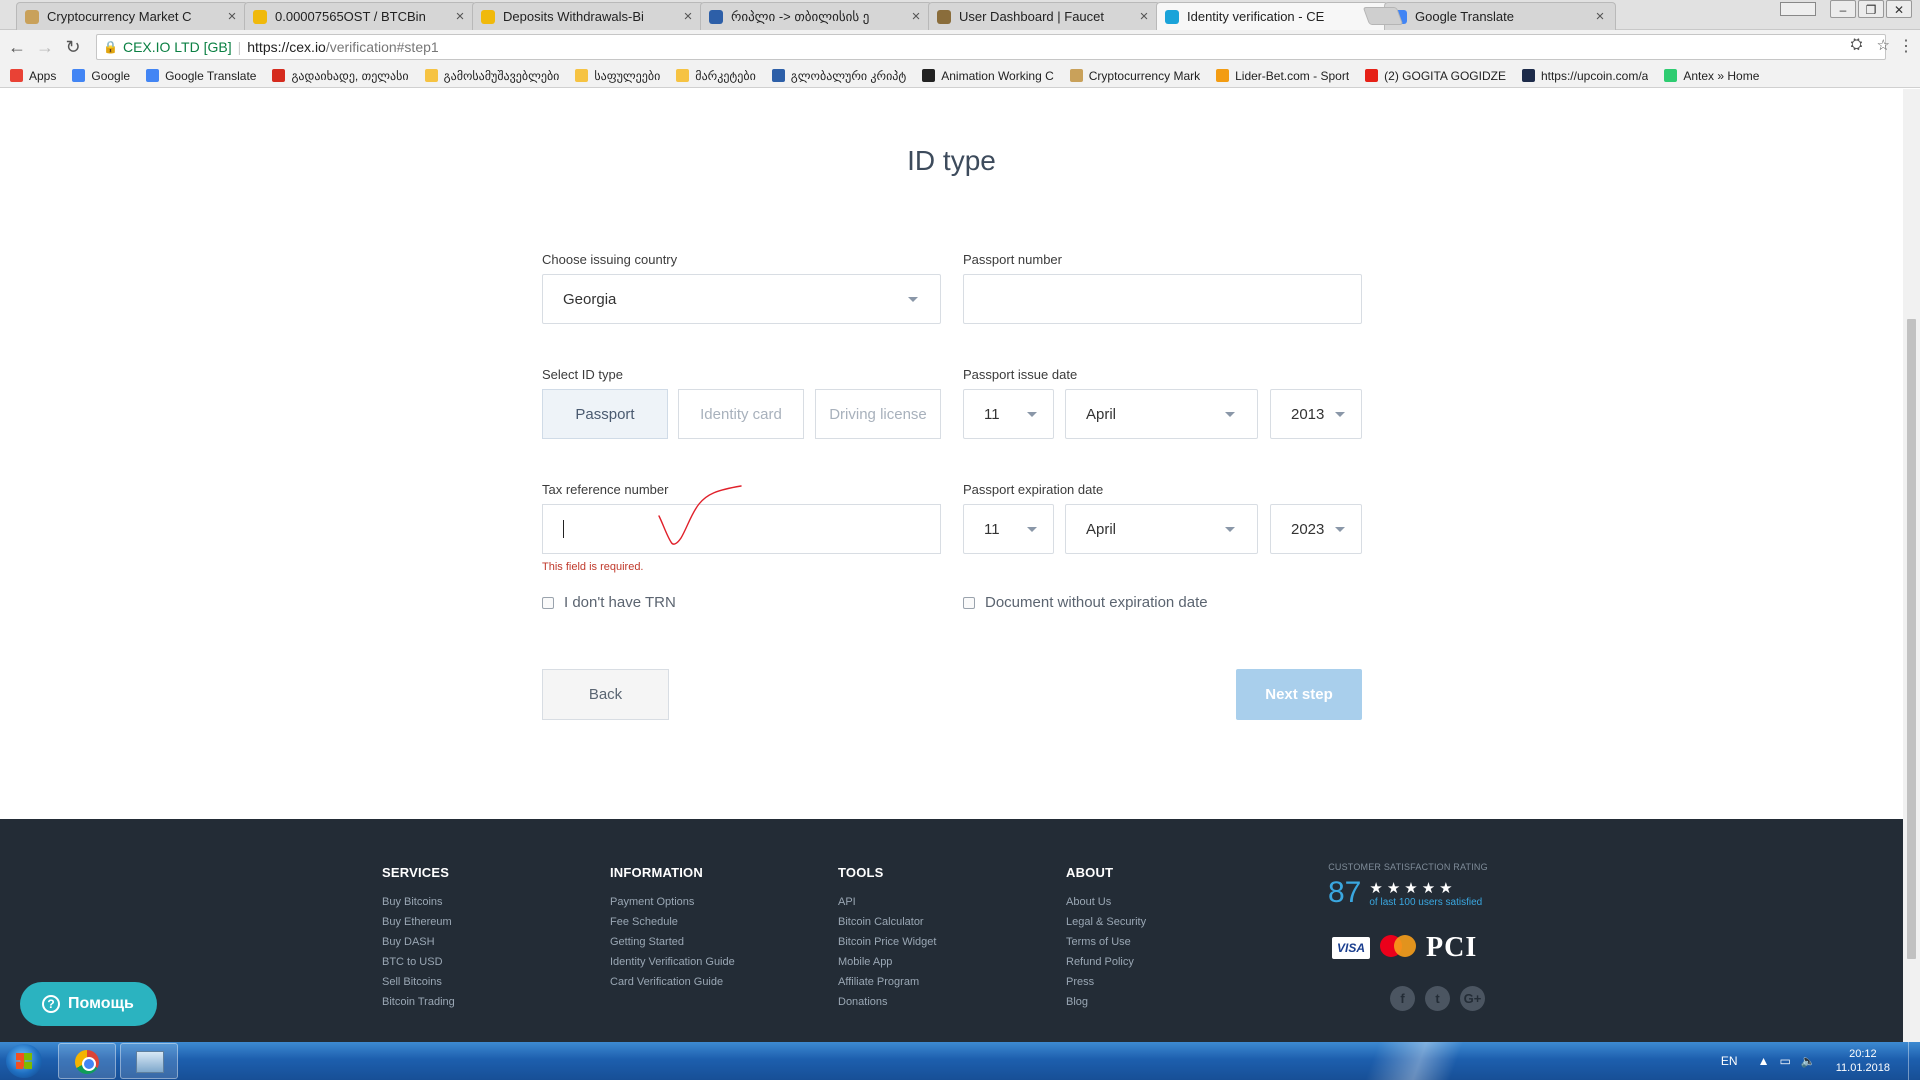 The image size is (1920, 1080). I want to click on id-type-identity-card-button: Identity card, so click(741, 414).